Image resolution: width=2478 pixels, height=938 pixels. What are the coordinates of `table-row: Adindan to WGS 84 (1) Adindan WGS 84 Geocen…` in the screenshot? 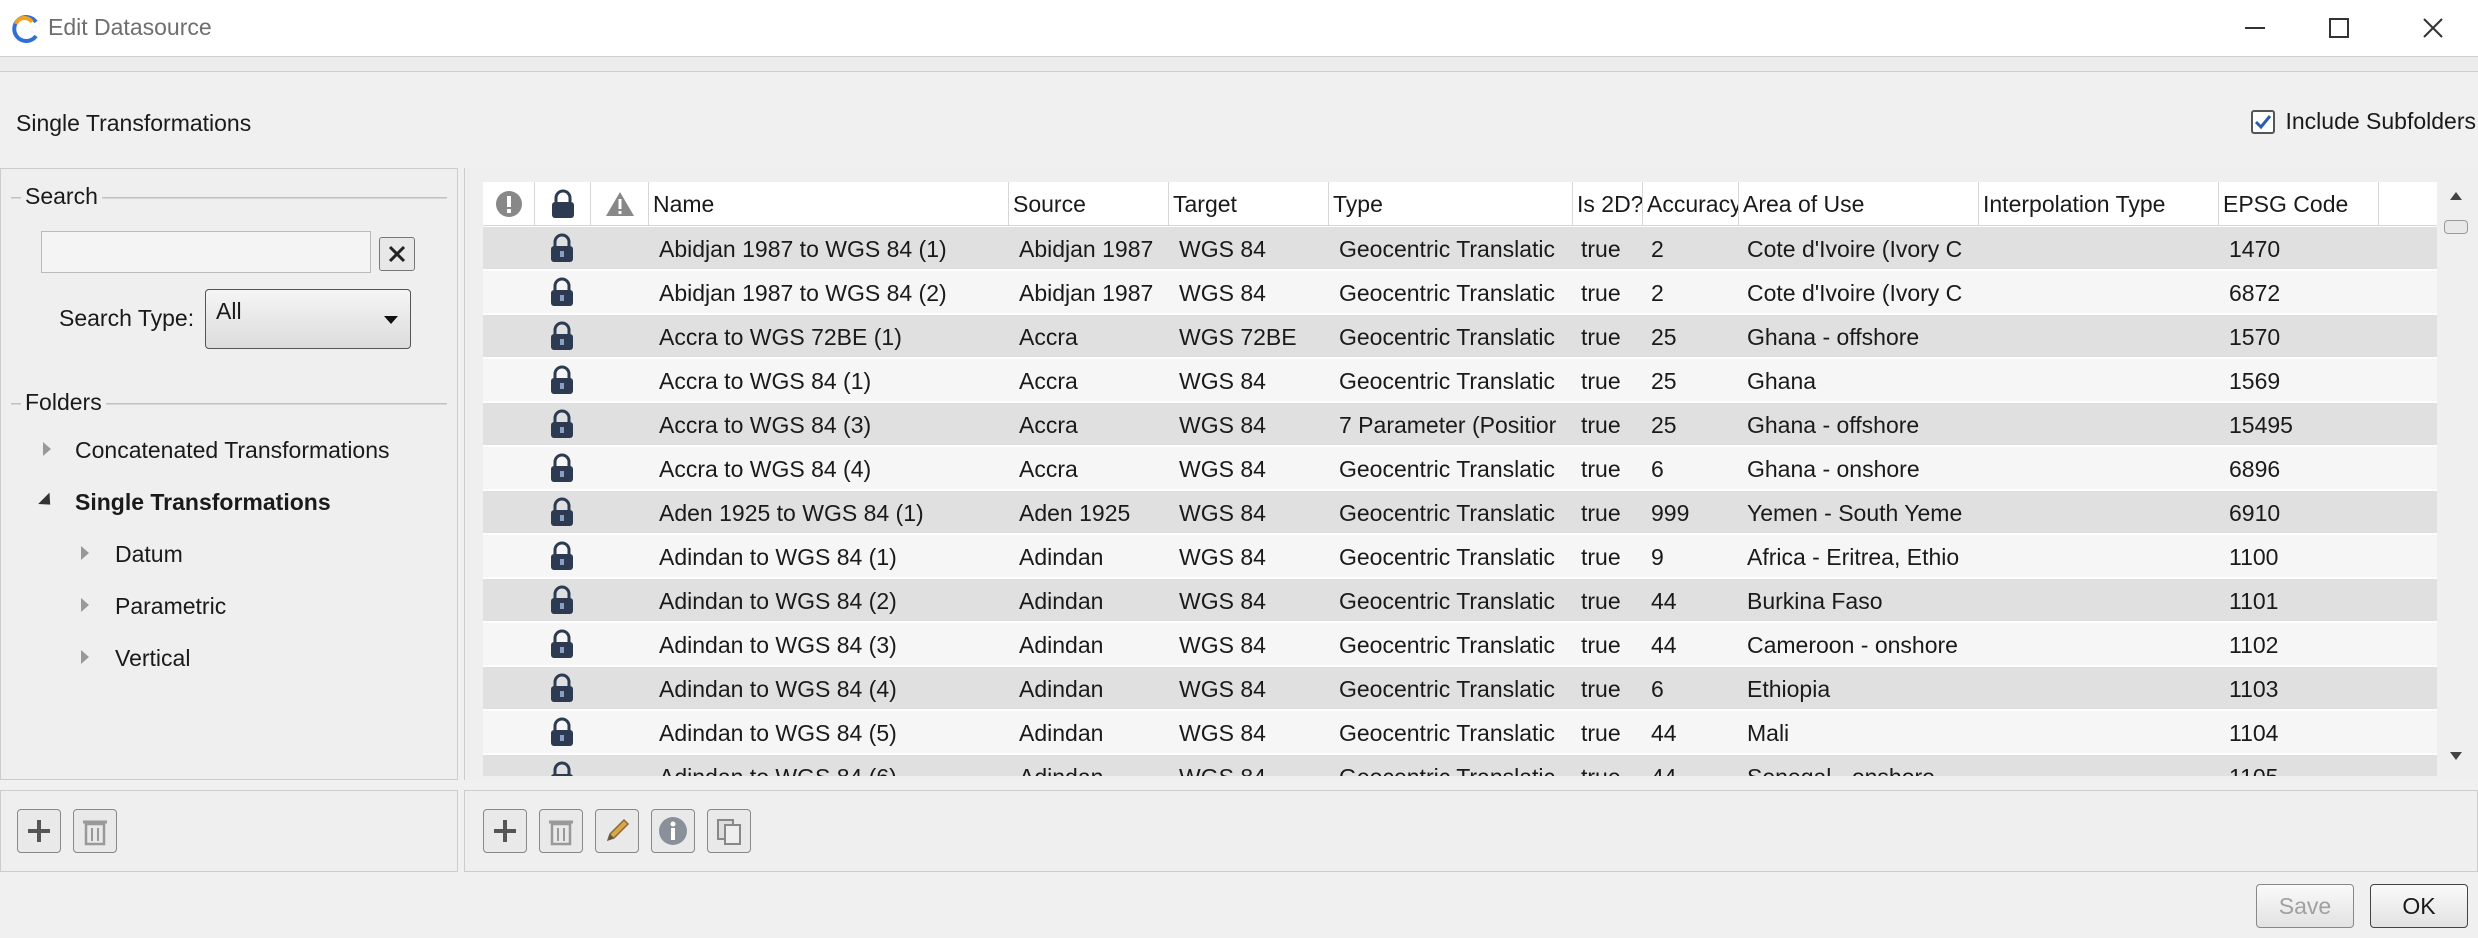 It's located at (1460, 556).